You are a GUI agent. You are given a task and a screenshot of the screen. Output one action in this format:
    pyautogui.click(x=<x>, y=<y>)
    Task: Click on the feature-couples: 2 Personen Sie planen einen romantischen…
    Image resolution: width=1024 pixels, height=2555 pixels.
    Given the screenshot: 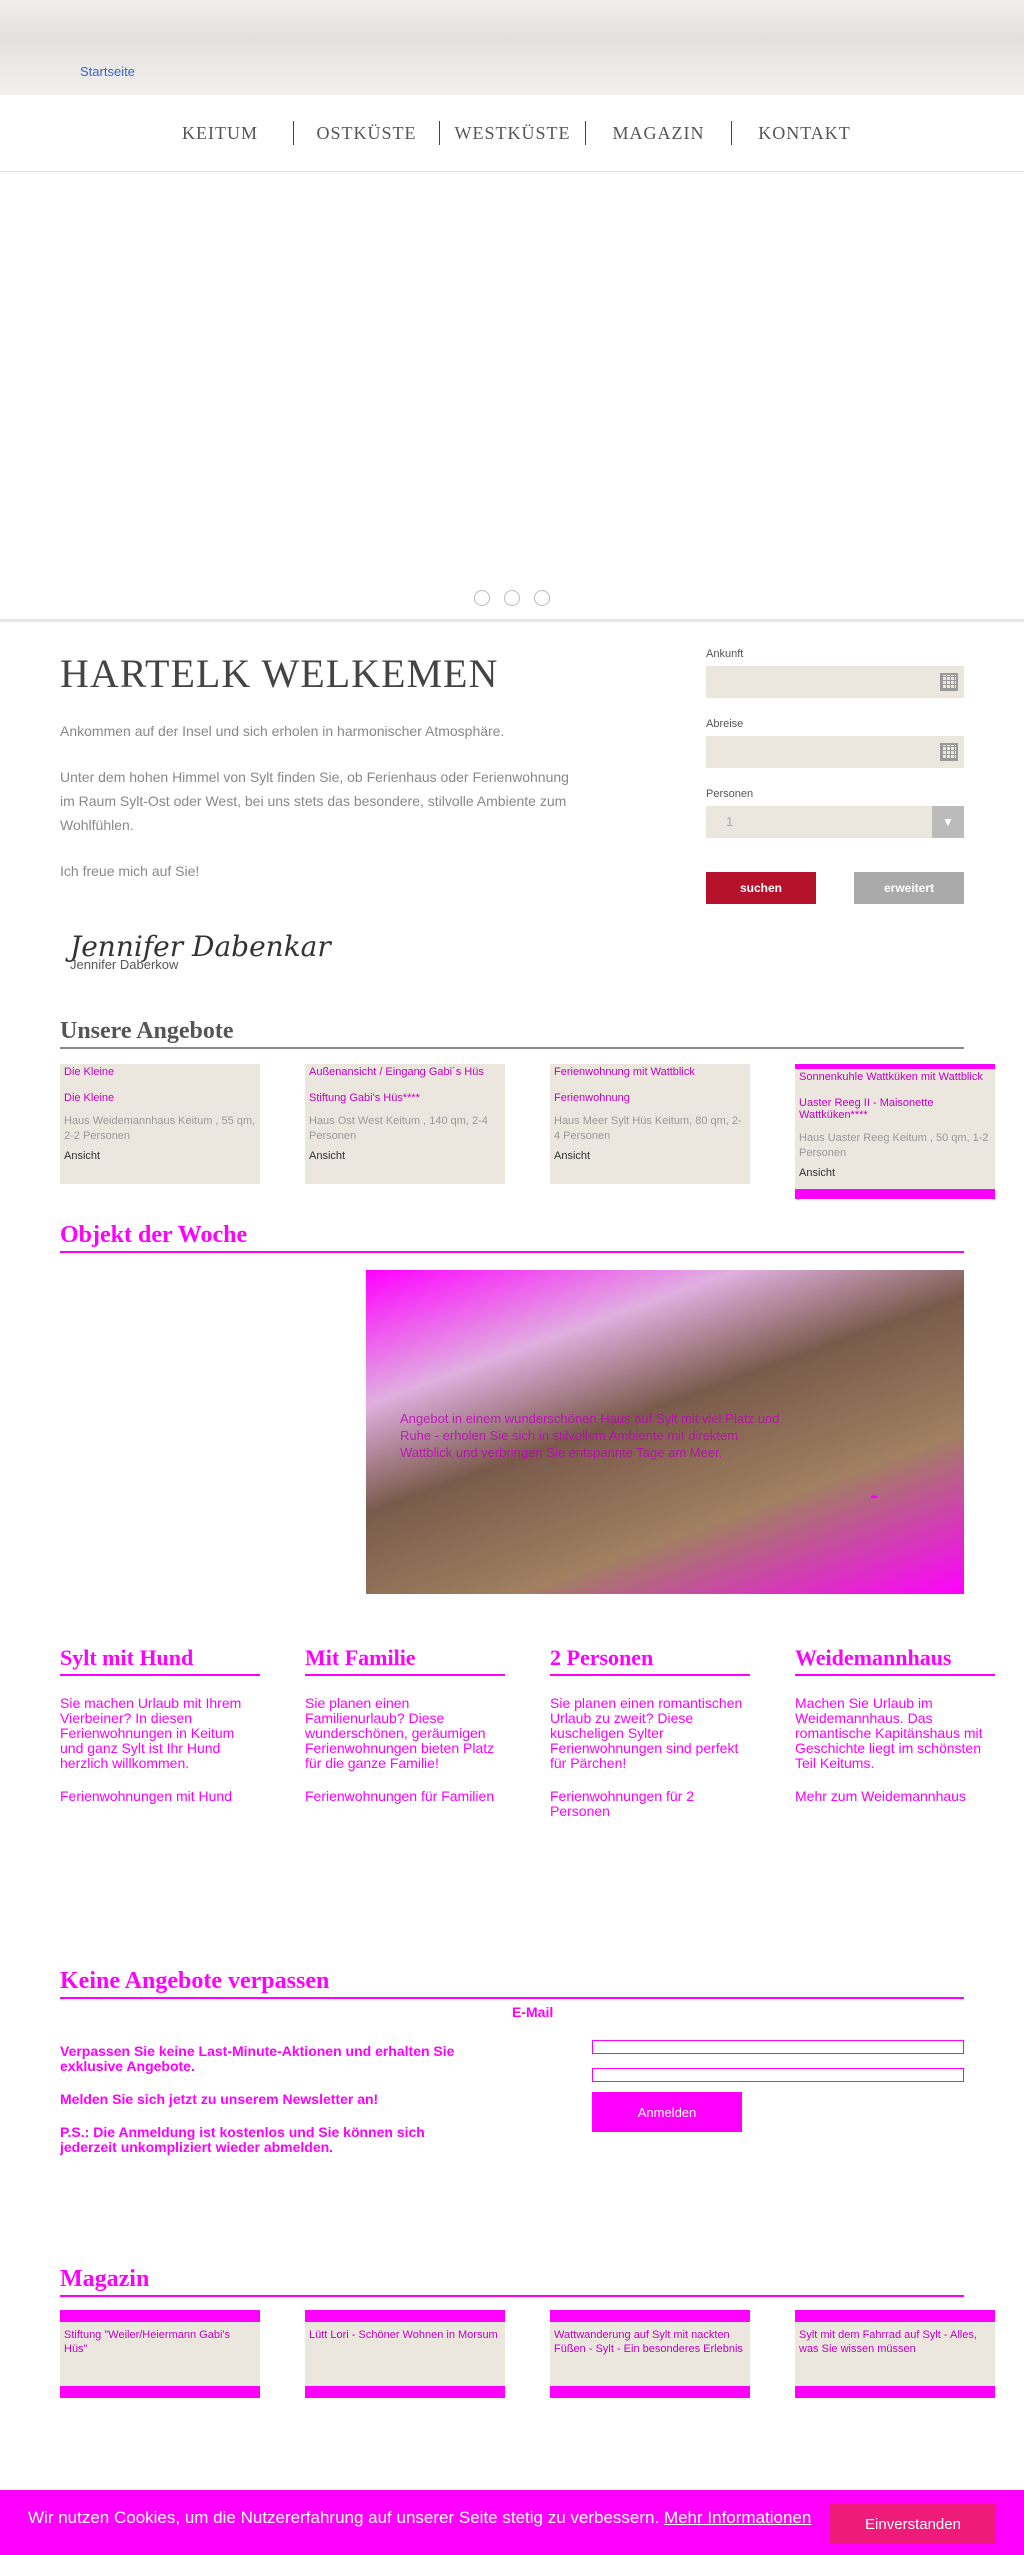 What is the action you would take?
    pyautogui.click(x=650, y=1742)
    